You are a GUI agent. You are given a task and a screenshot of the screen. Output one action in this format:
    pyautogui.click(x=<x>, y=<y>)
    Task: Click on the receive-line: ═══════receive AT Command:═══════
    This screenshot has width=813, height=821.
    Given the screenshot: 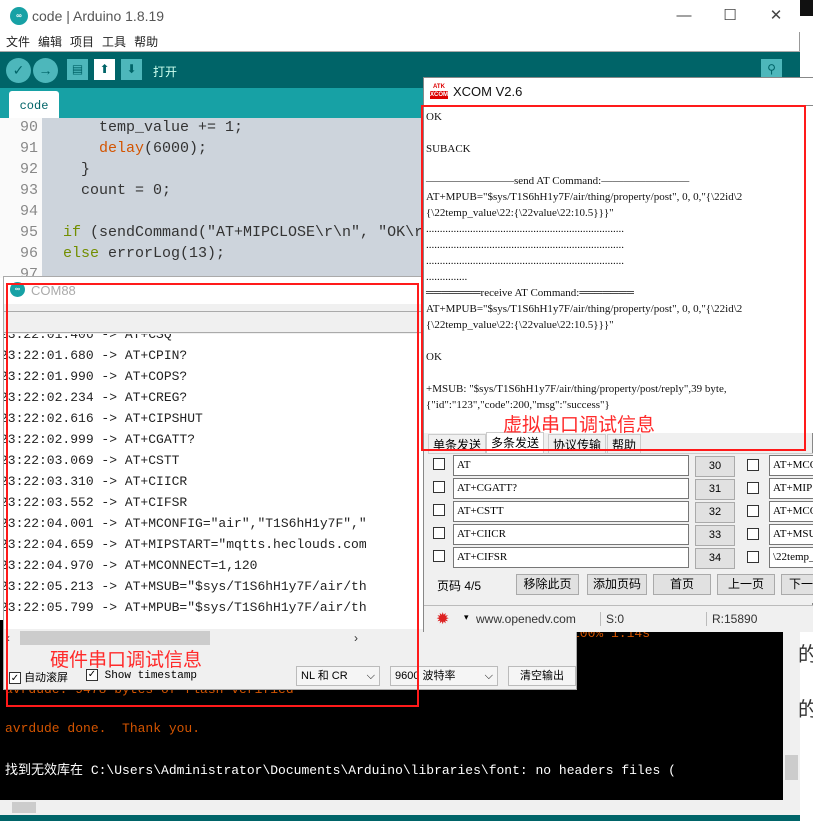 What is the action you would take?
    pyautogui.click(x=530, y=293)
    